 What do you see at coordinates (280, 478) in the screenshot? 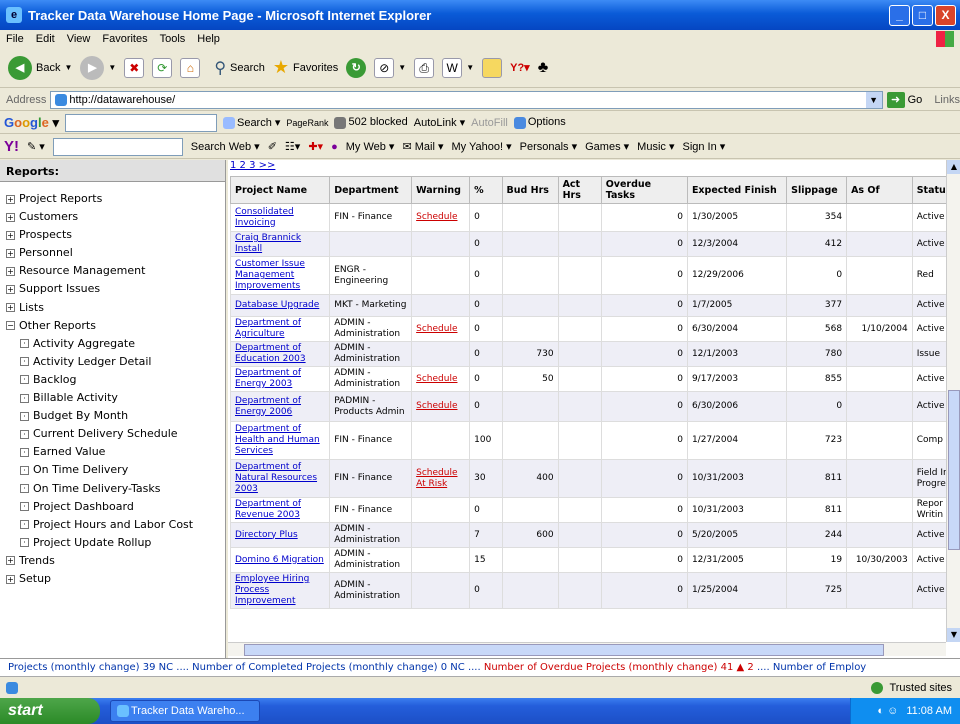
I see `project-name-link: Department of Natural Resources 2003` at bounding box center [280, 478].